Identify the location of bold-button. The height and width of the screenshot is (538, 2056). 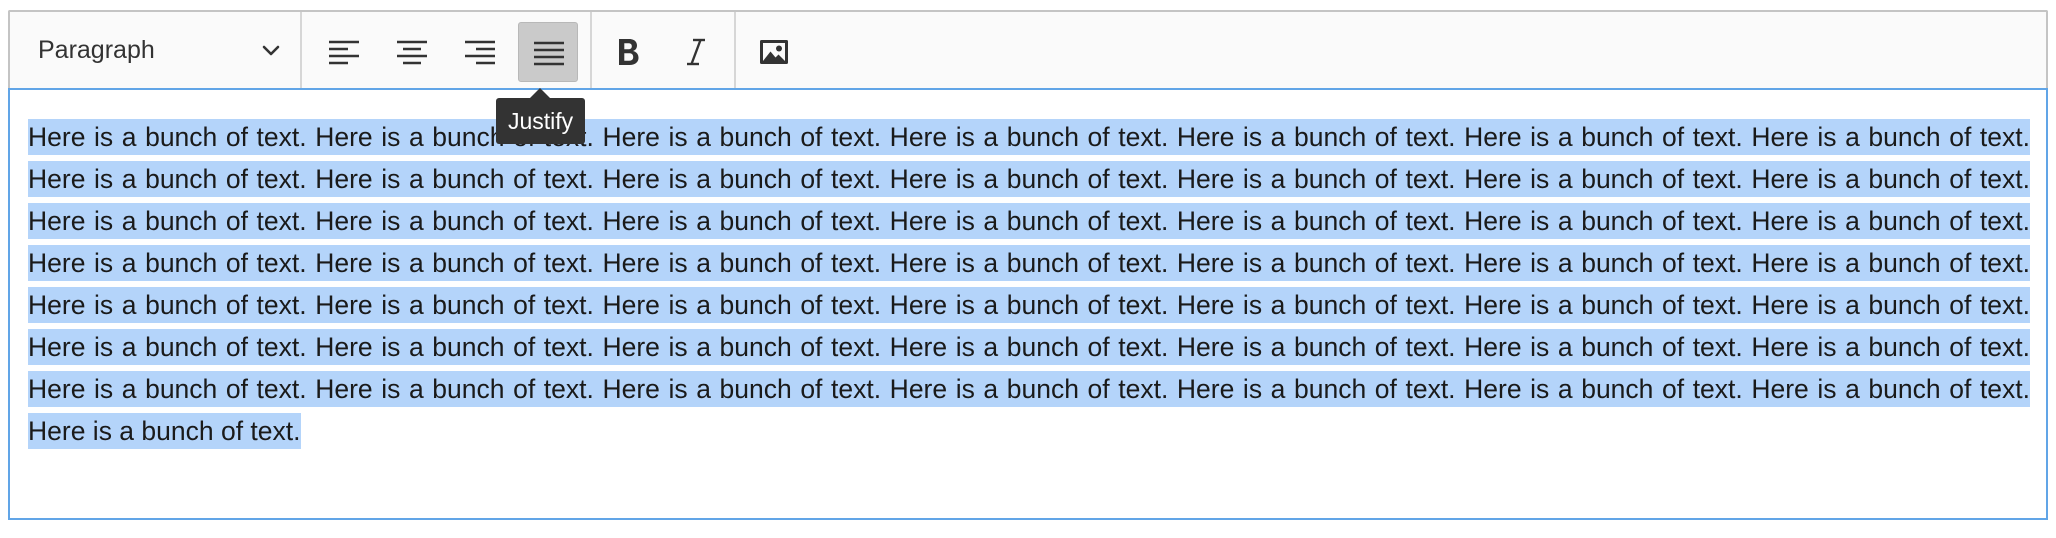
(628, 52).